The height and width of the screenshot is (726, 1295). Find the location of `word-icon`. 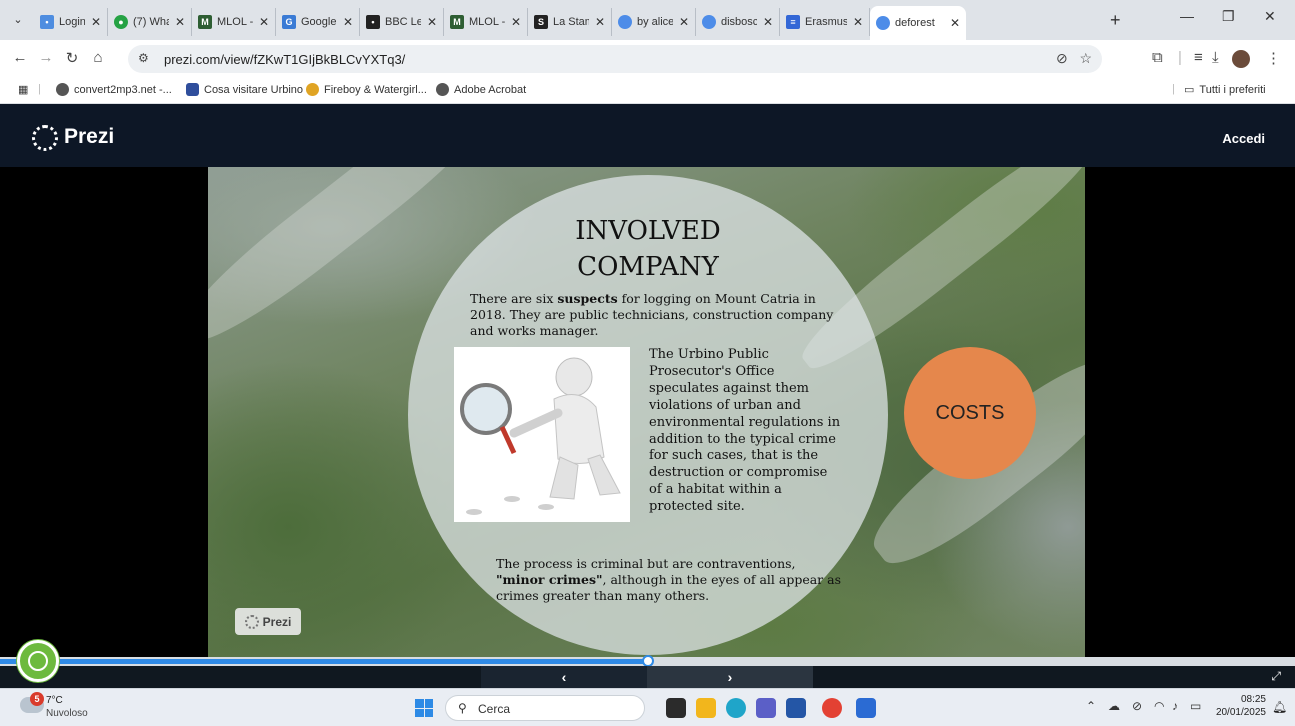

word-icon is located at coordinates (866, 708).